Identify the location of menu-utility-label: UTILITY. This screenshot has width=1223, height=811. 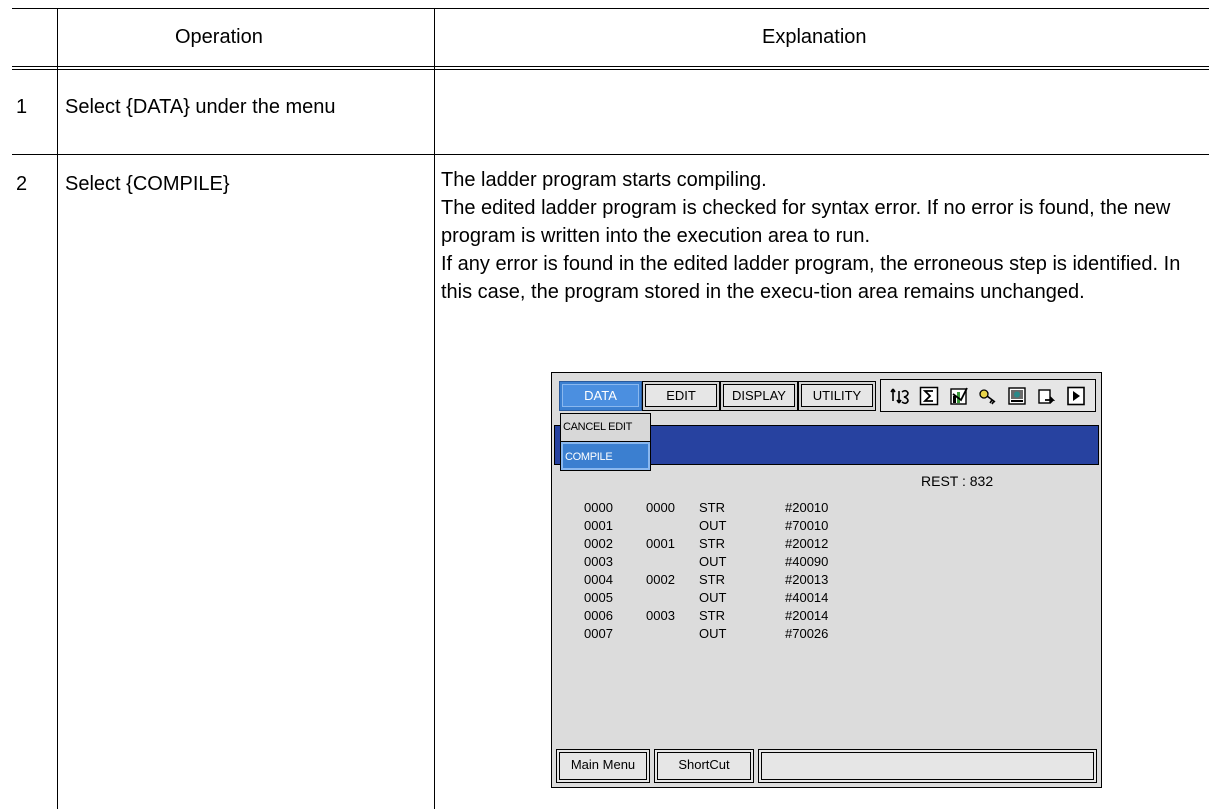
(837, 395).